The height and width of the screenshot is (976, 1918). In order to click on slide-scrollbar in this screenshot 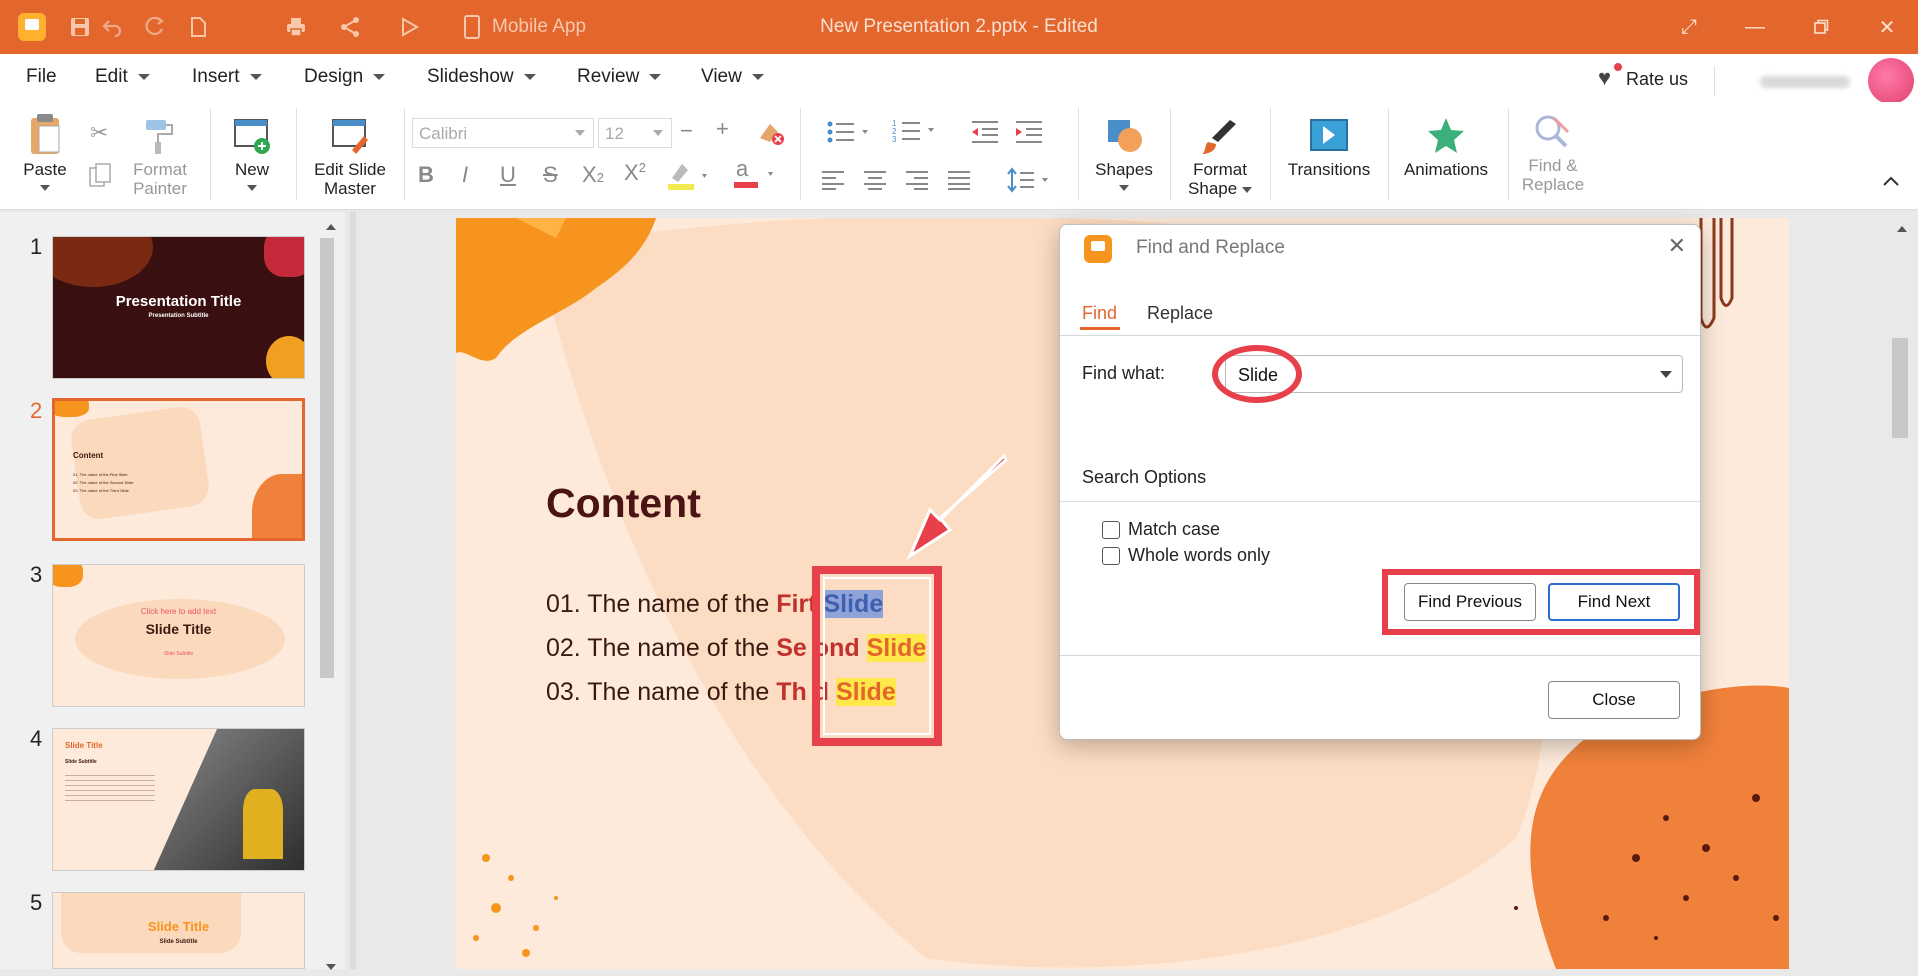, I will do `click(1900, 388)`.